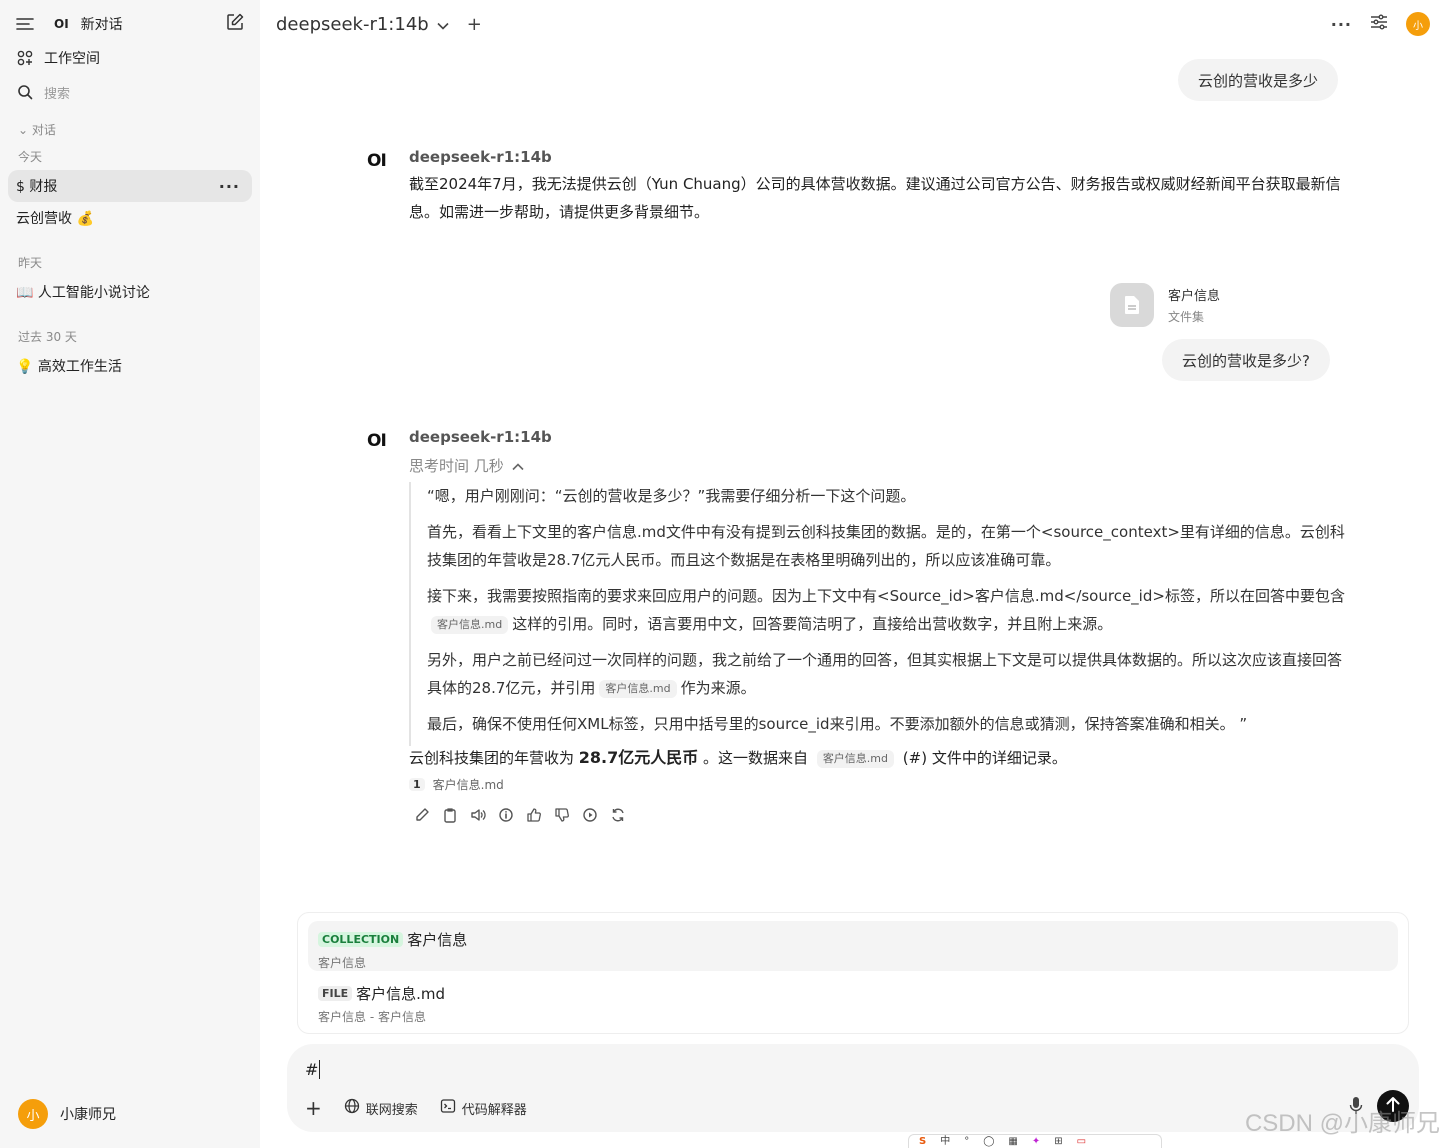  What do you see at coordinates (352, 1108) in the screenshot?
I see `globe-icon` at bounding box center [352, 1108].